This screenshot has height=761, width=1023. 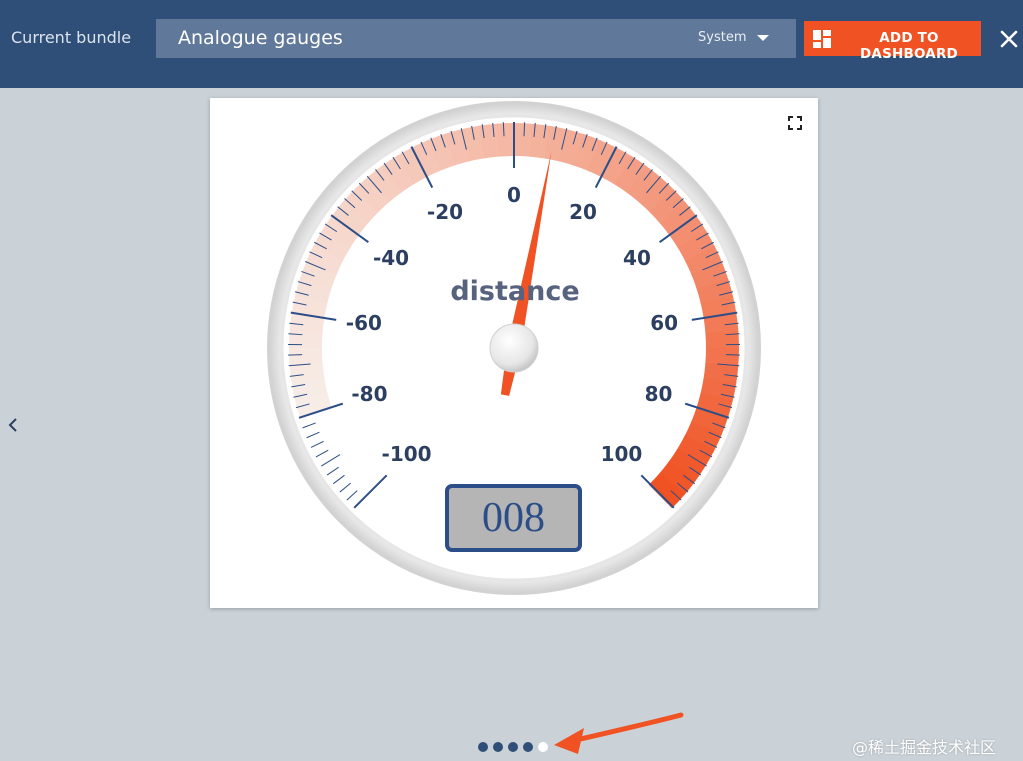 I want to click on bundle-label: Current bundle, so click(x=71, y=37).